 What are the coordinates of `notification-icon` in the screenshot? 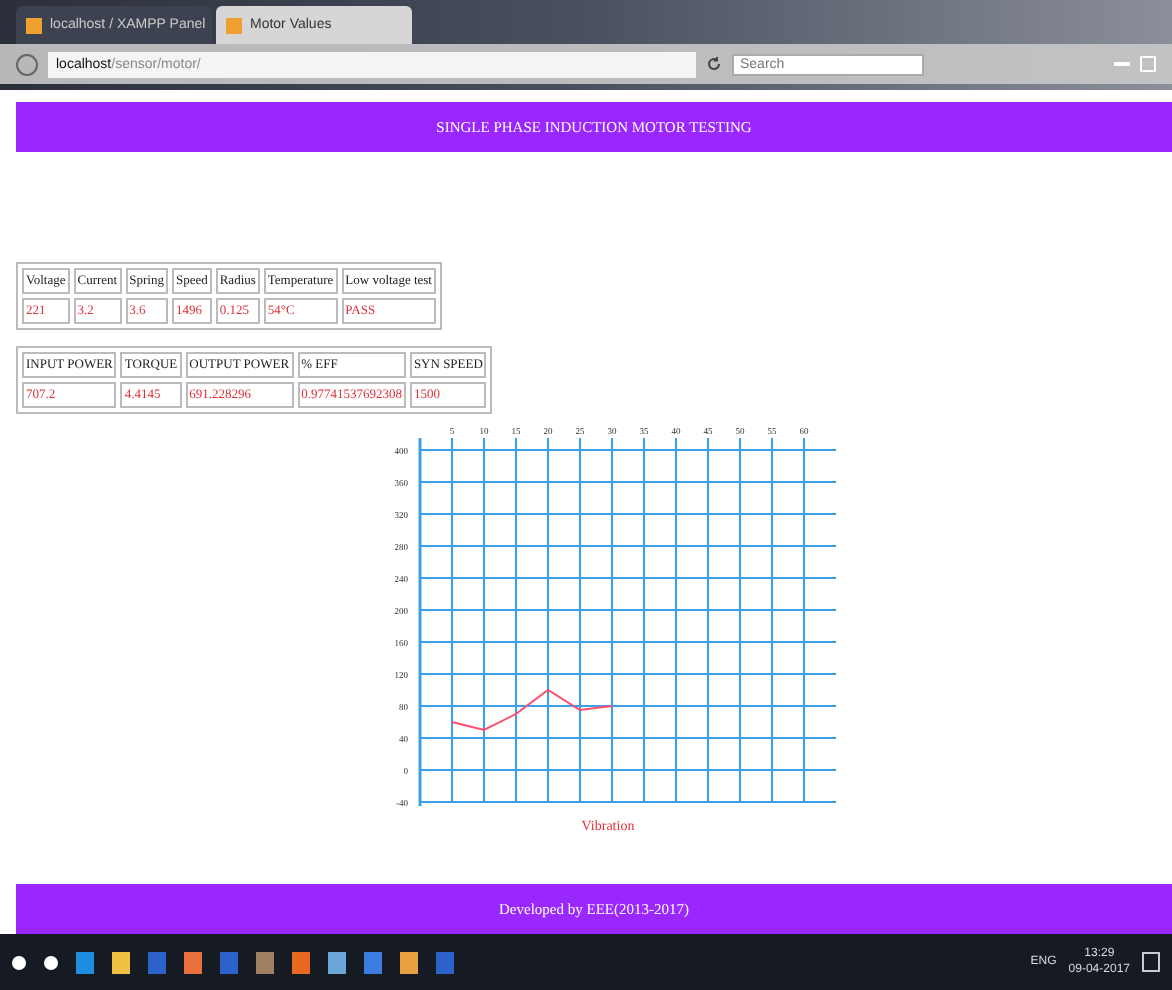 It's located at (1151, 962).